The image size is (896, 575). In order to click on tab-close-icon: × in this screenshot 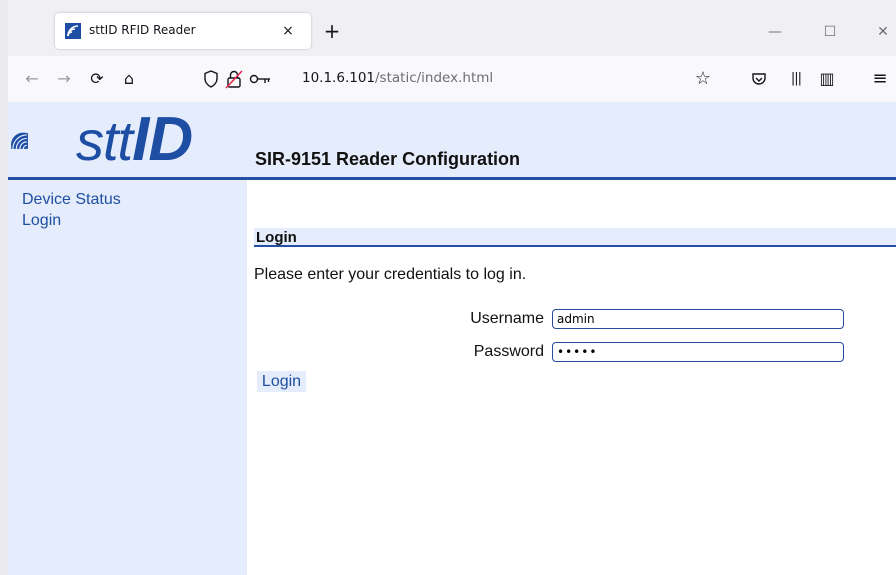, I will do `click(288, 31)`.